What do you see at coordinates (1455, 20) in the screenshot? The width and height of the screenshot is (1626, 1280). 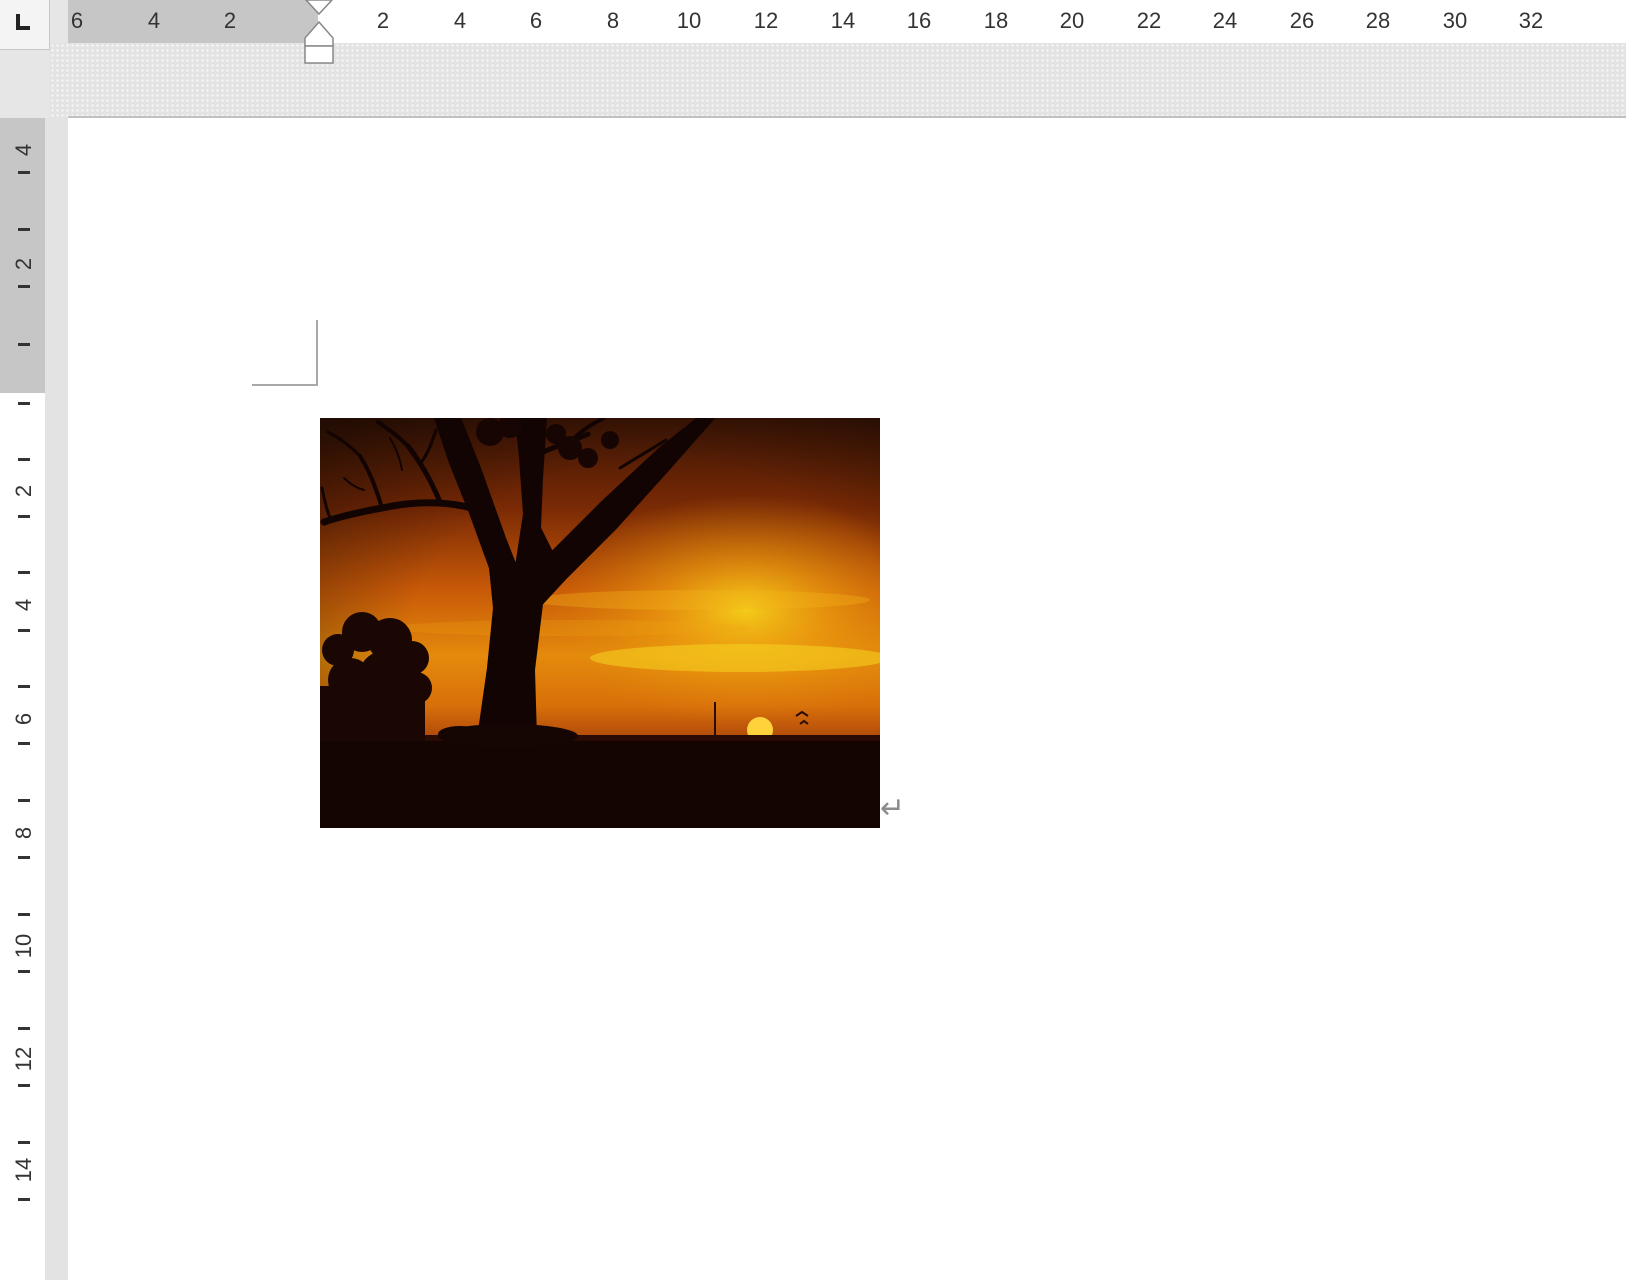 I see `ruler-label: 30` at bounding box center [1455, 20].